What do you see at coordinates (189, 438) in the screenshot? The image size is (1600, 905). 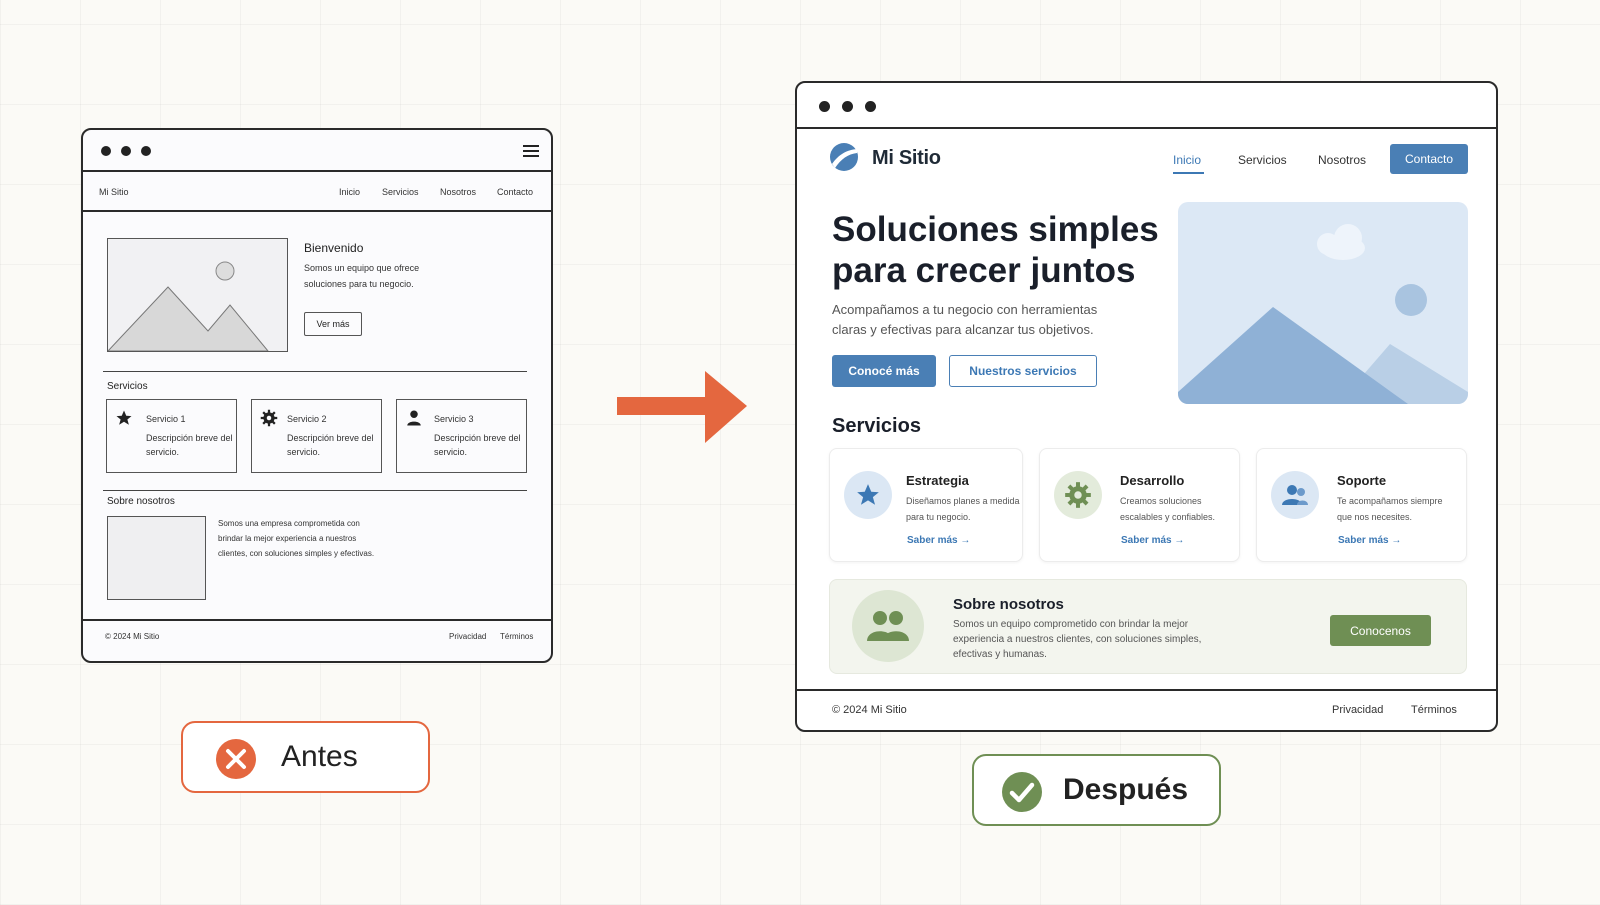 I see `service-desc-1a: Descripción breve del` at bounding box center [189, 438].